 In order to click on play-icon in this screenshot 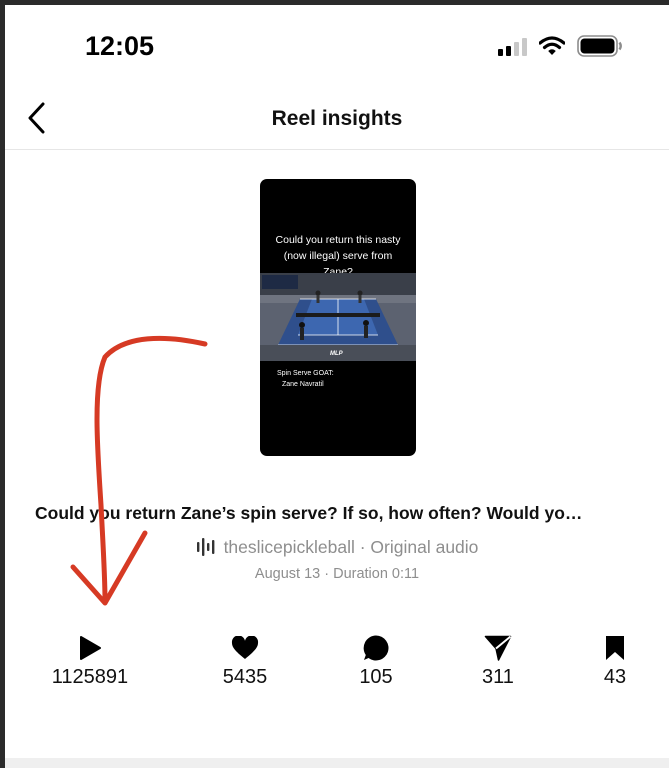, I will do `click(90, 648)`.